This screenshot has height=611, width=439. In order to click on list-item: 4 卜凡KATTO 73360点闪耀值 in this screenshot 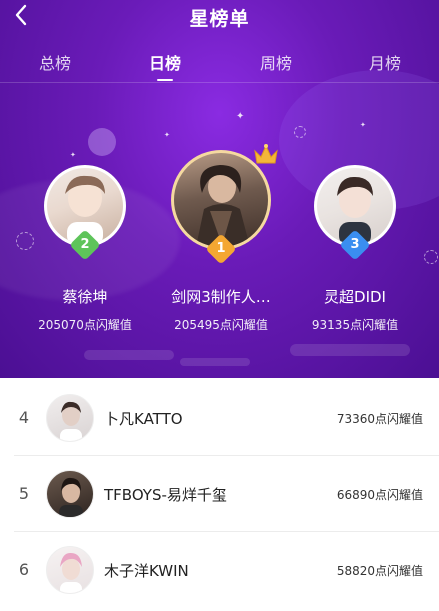, I will do `click(219, 418)`.